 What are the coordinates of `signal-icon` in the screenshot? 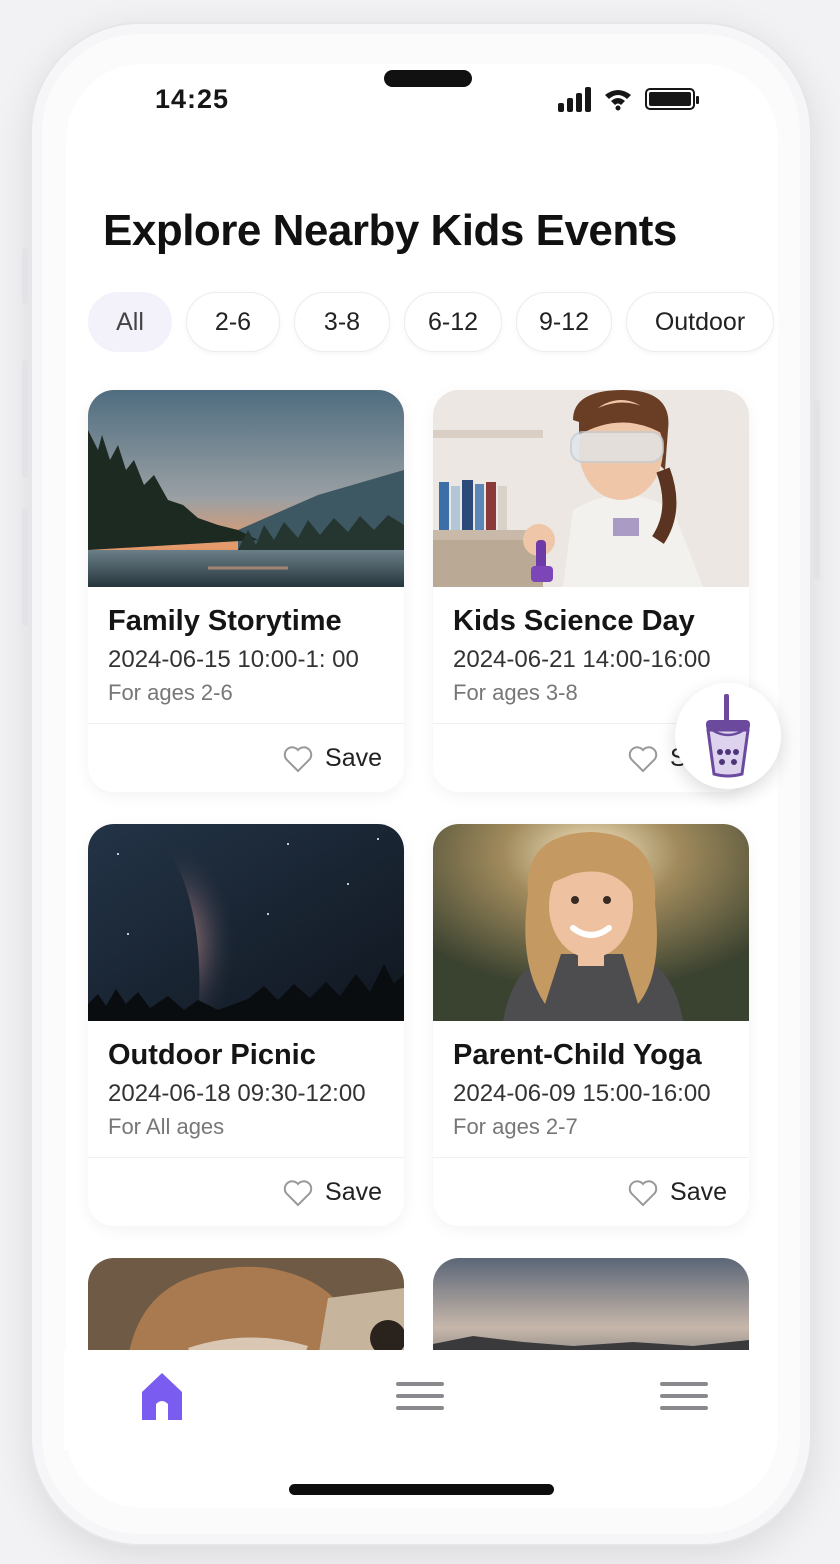 It's located at (574, 99).